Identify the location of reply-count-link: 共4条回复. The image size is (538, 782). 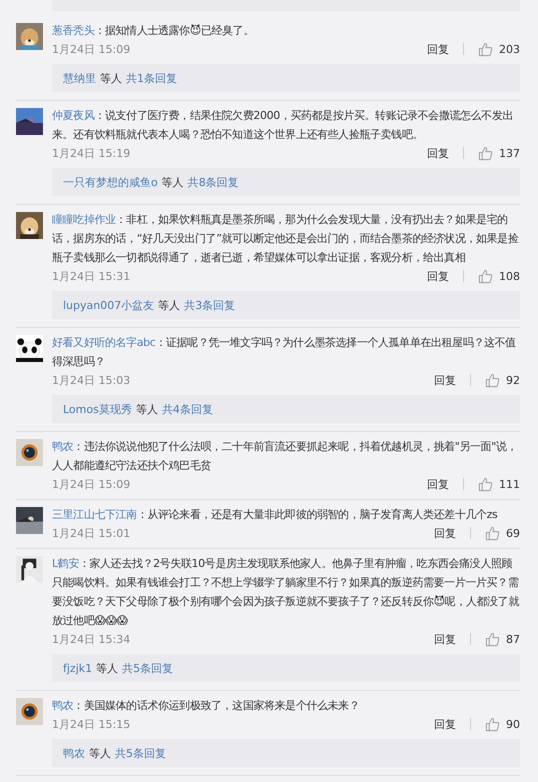
(187, 409).